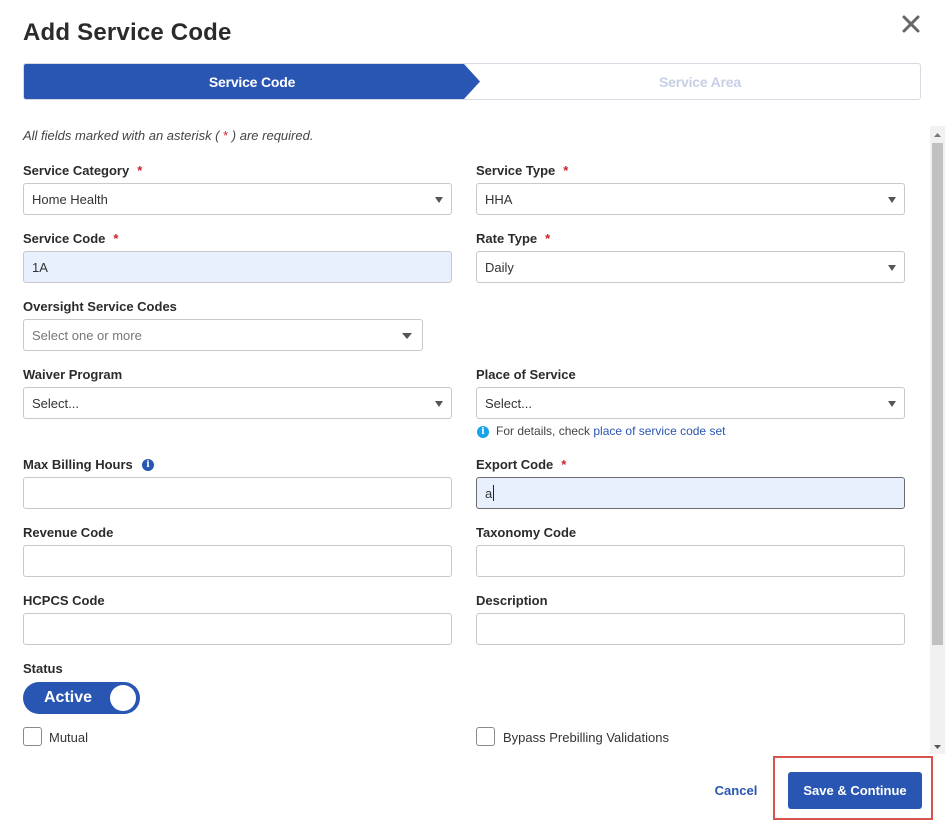 Image resolution: width=945 pixels, height=826 pixels. I want to click on hcpcs-code-input, so click(237, 629).